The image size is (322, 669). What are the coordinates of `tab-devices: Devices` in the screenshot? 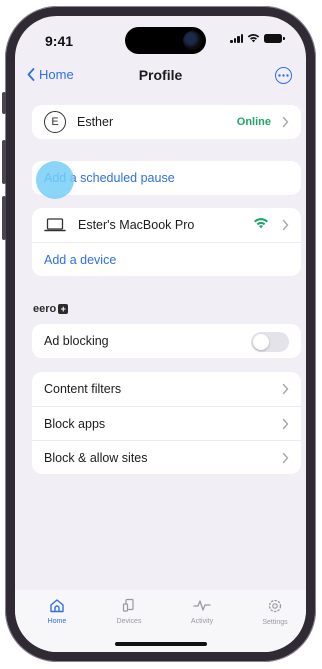 It's located at (129, 611).